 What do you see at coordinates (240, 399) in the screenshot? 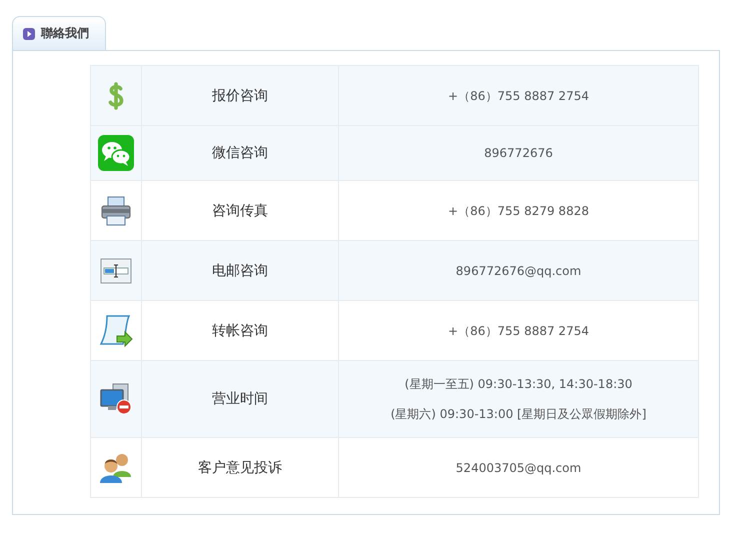
I see `contact-label: 营业时间` at bounding box center [240, 399].